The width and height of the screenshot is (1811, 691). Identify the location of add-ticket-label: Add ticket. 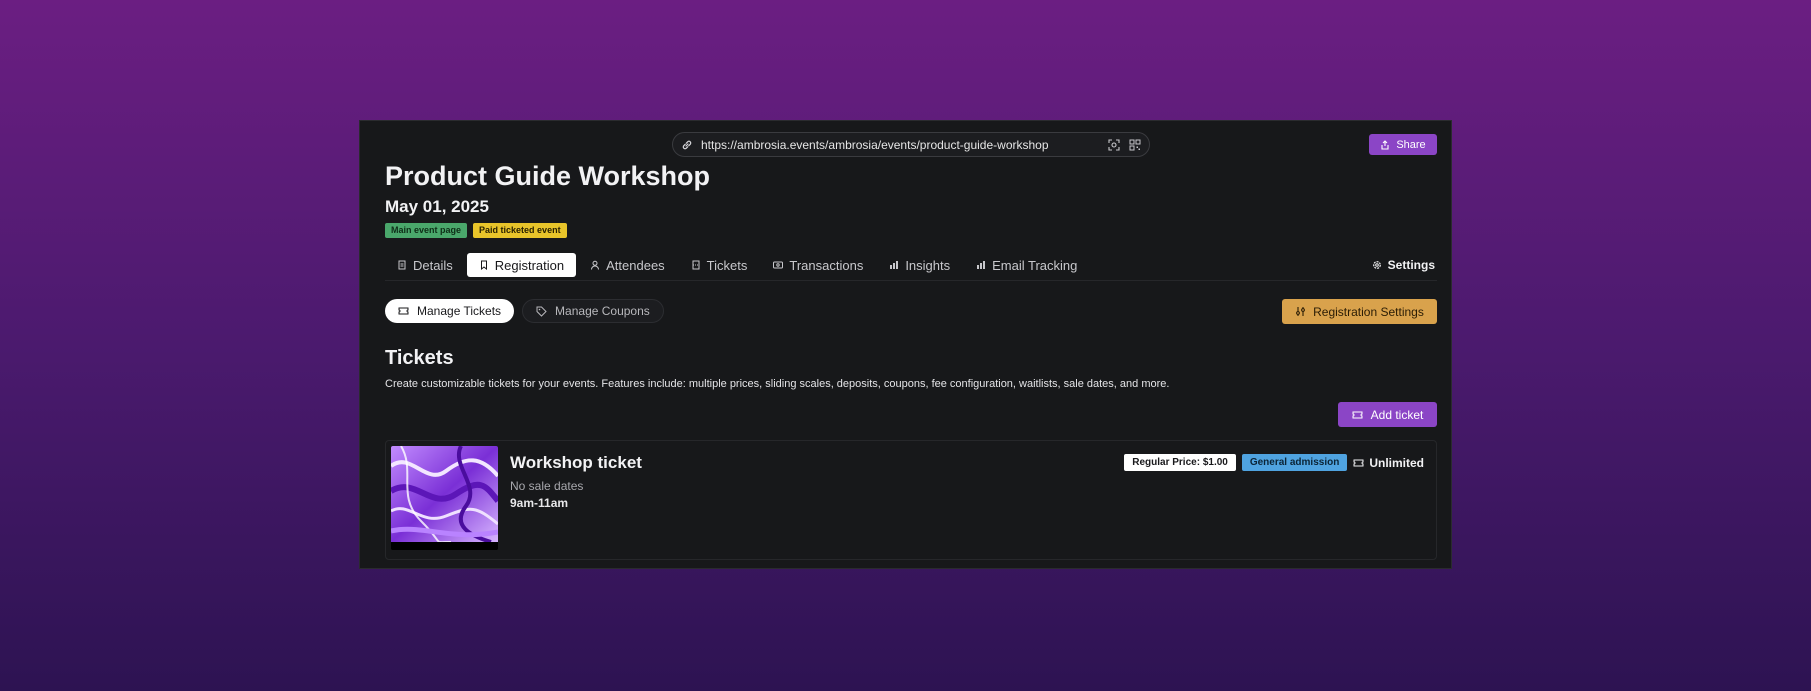
(1397, 414).